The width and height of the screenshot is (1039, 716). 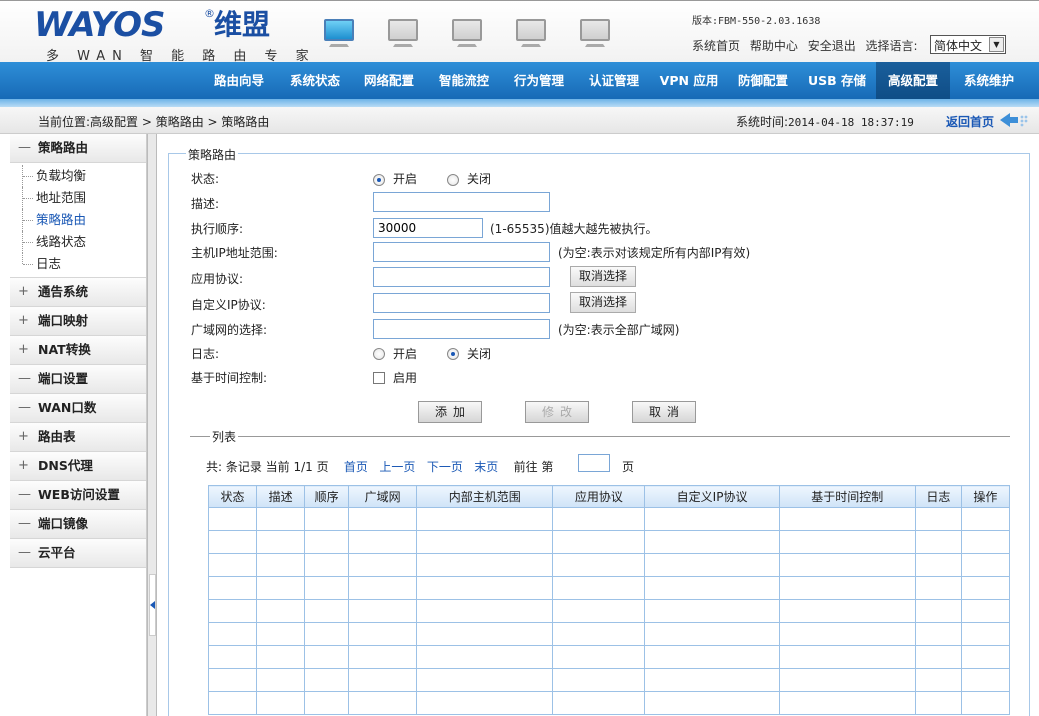 I want to click on sidebar-section-label: WEB访问设置, so click(x=79, y=494).